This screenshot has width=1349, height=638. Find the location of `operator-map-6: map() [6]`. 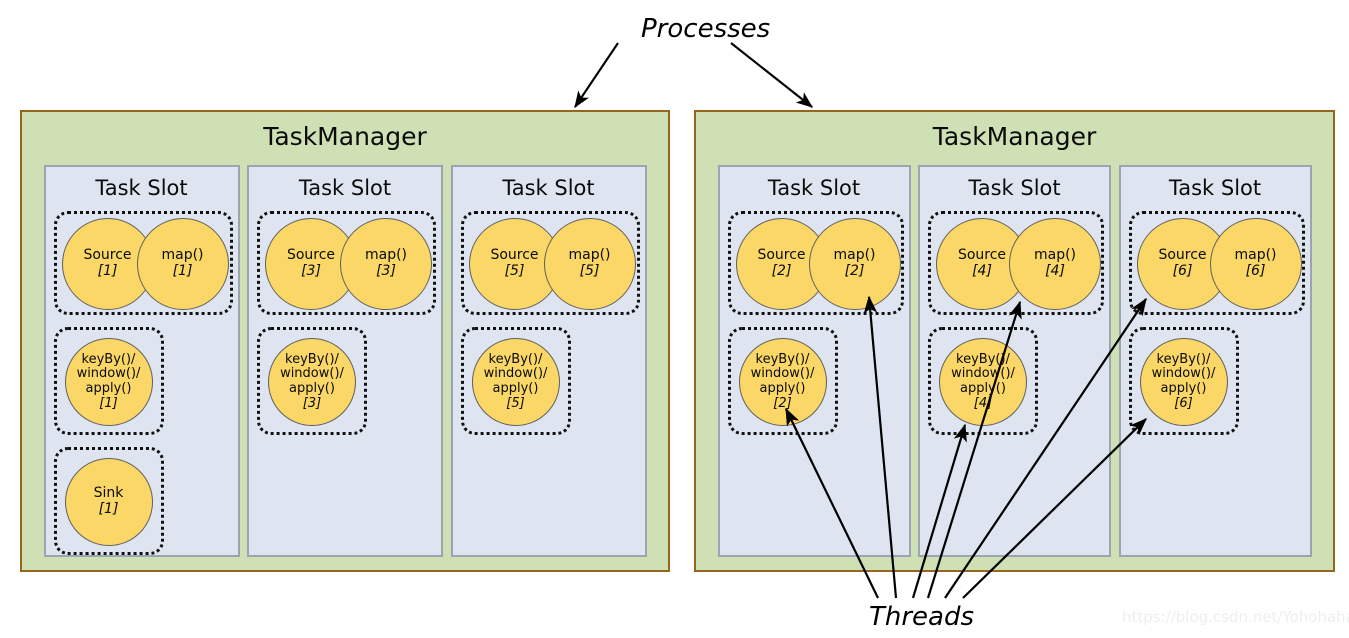

operator-map-6: map() [6] is located at coordinates (1255, 264).